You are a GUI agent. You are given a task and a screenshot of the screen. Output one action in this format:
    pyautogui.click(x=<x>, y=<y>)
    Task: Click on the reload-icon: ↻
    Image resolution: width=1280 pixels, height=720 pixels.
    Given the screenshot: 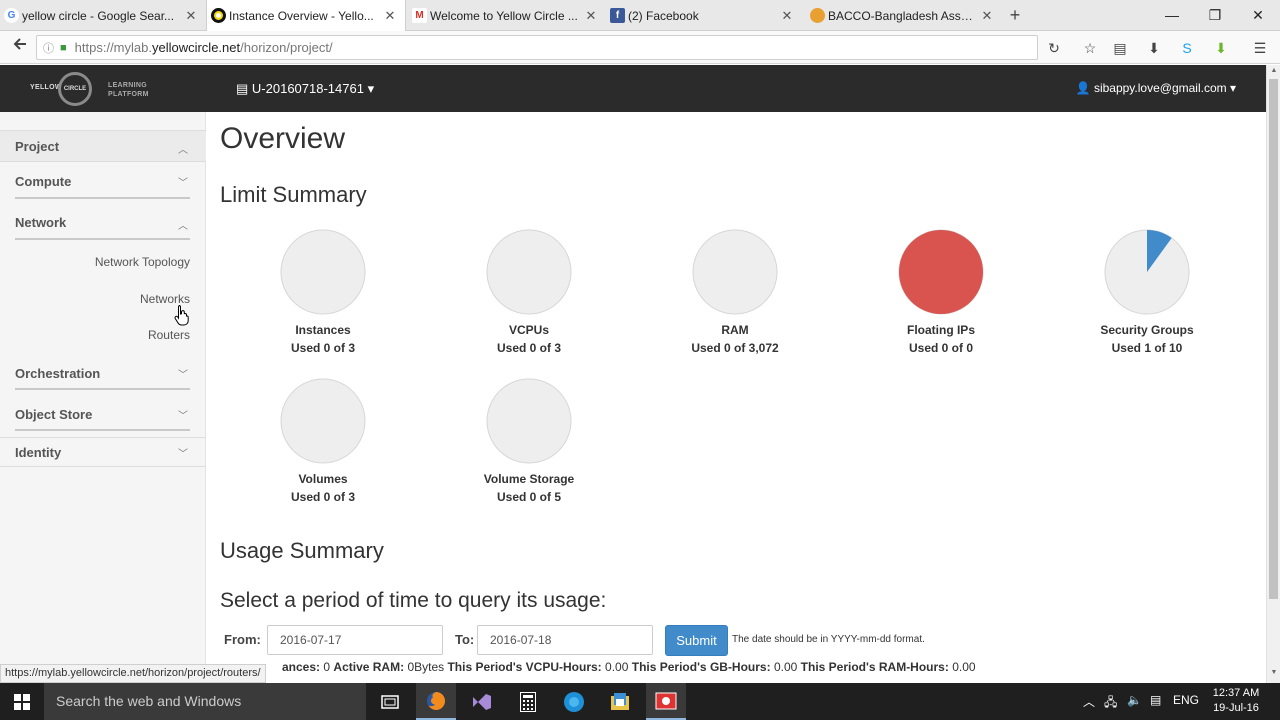 What is the action you would take?
    pyautogui.click(x=1054, y=48)
    